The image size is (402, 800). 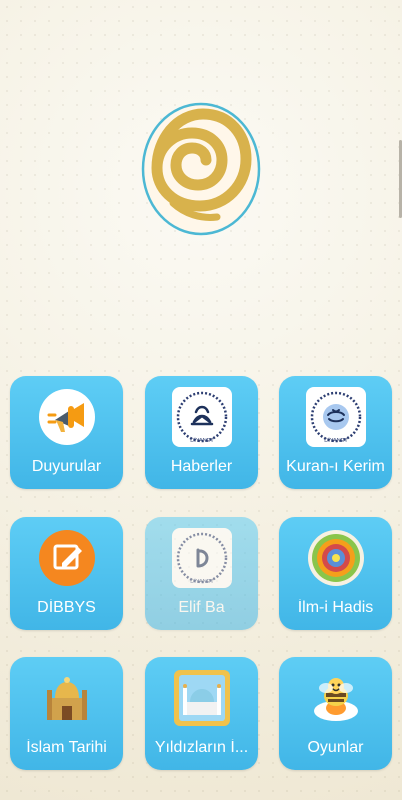 I want to click on mosque-picture-icon, so click(x=202, y=698).